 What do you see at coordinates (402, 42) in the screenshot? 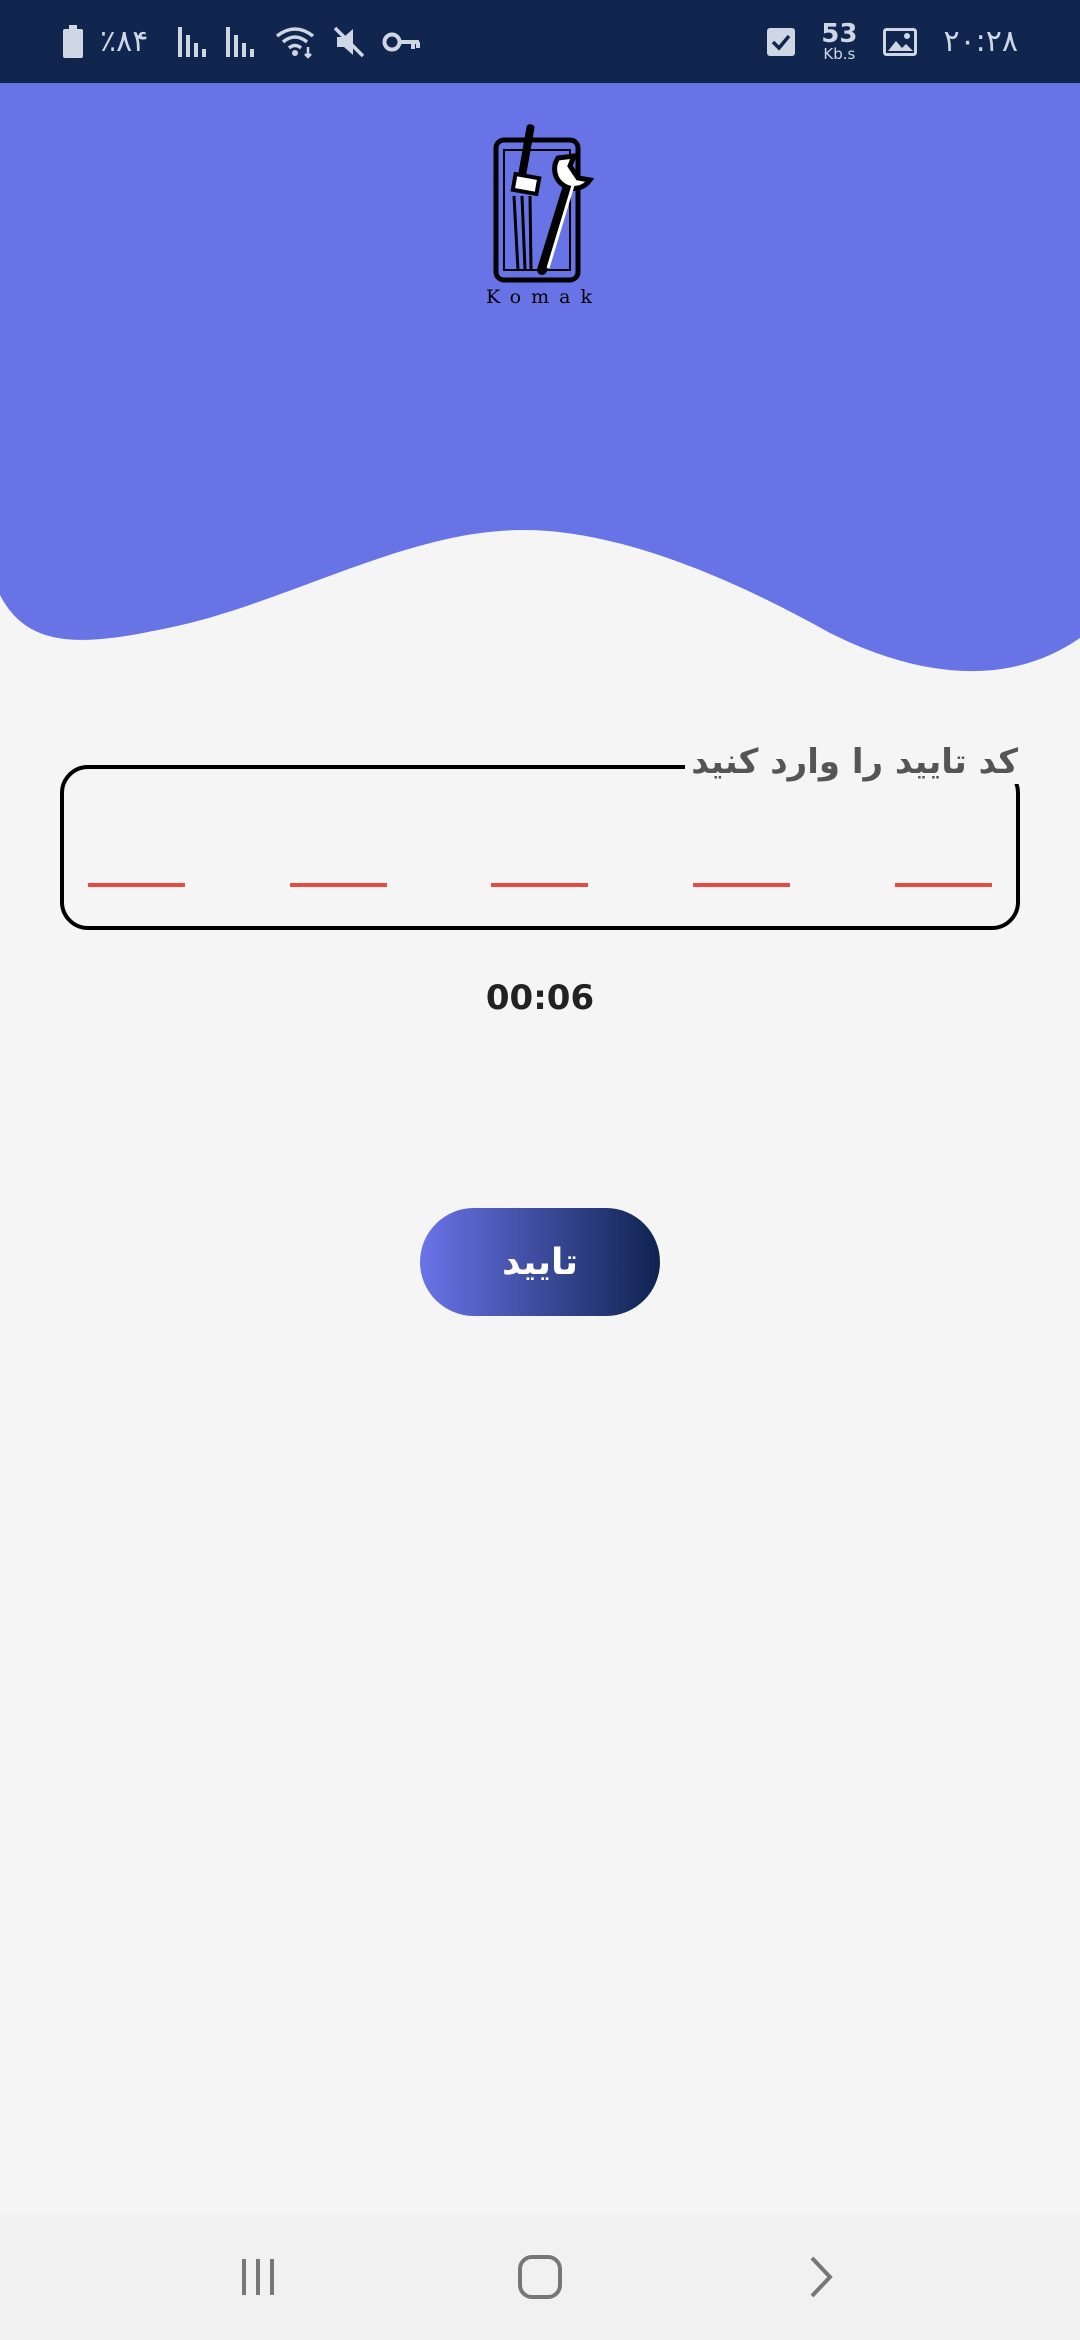
I see `vpn-key-icon` at bounding box center [402, 42].